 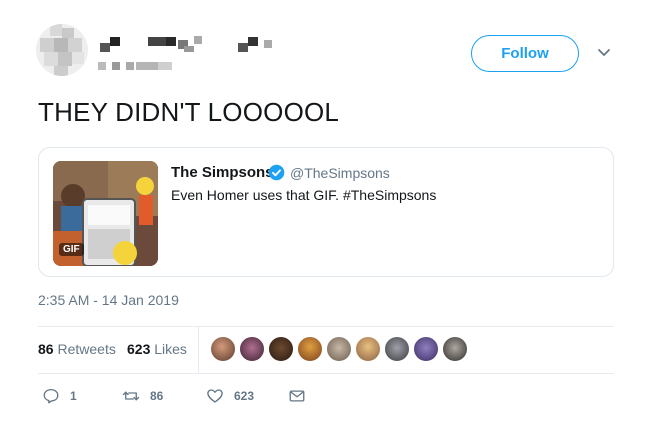 I want to click on retweets-label: Retweets, so click(x=86, y=349).